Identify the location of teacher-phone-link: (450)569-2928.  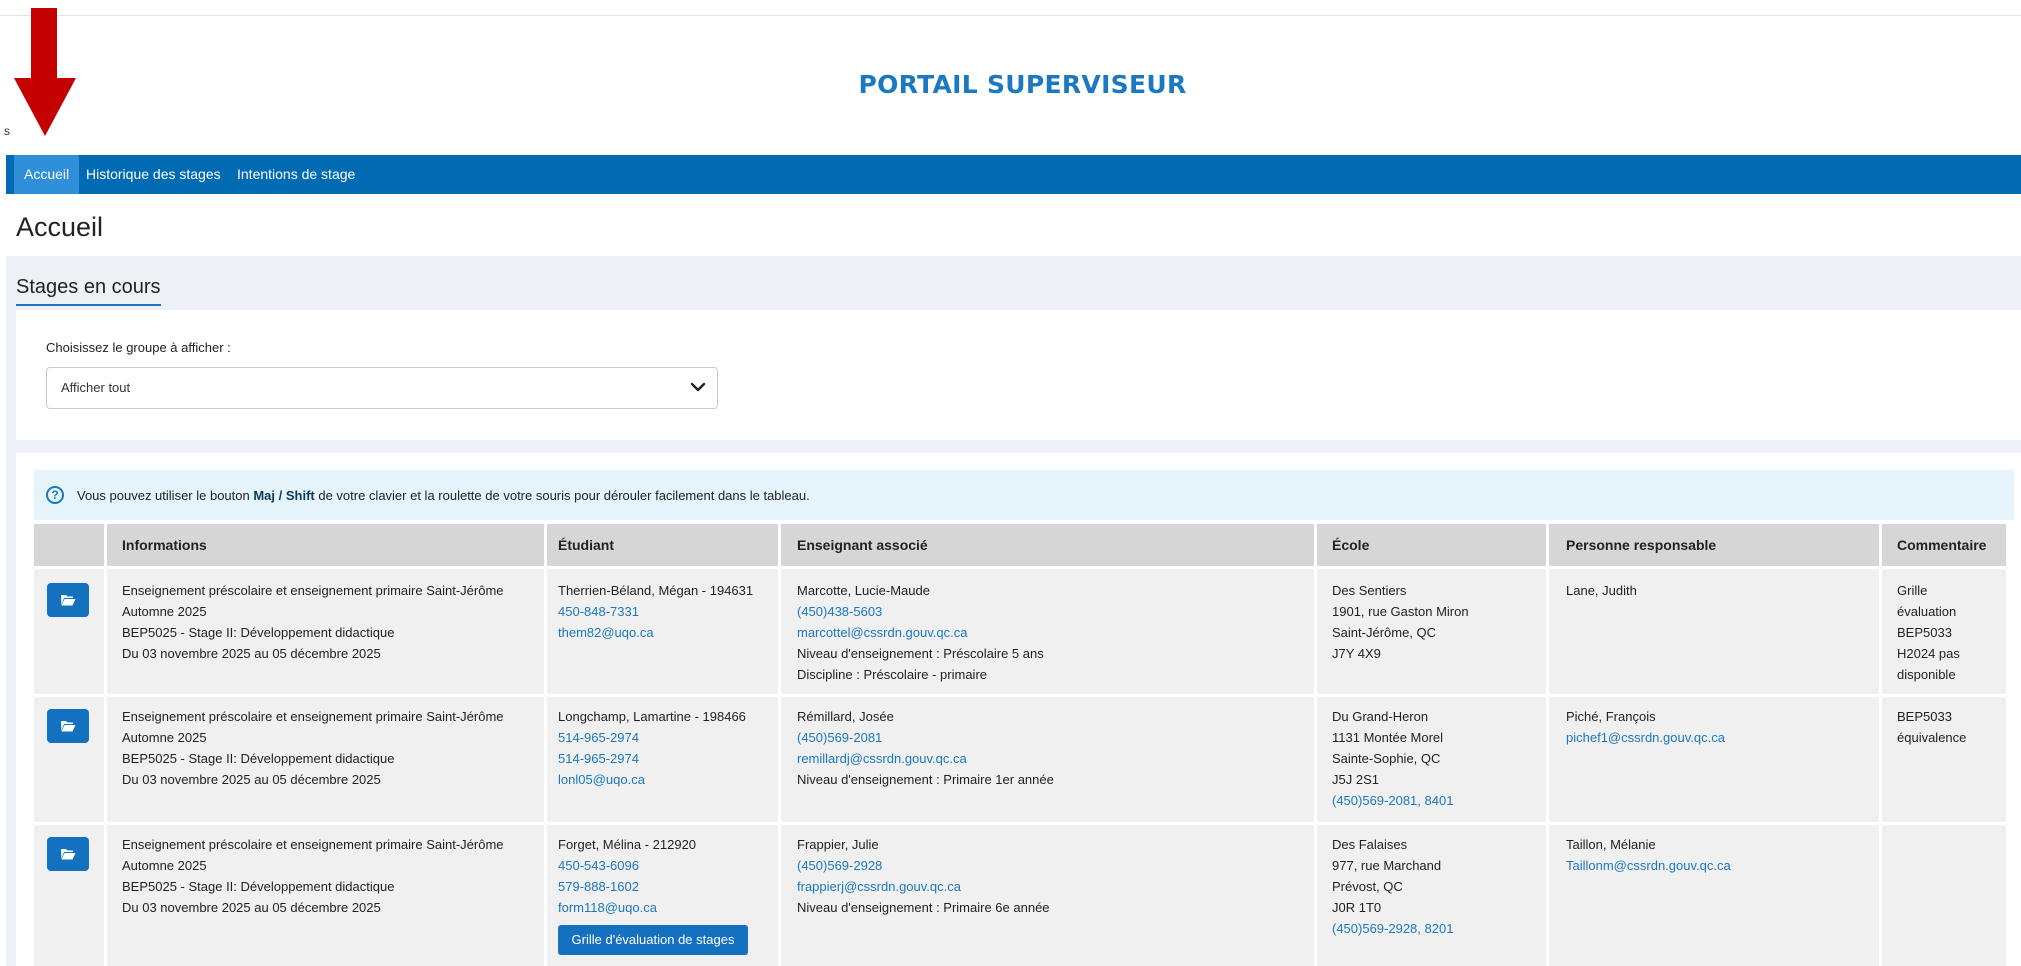
(923, 865).